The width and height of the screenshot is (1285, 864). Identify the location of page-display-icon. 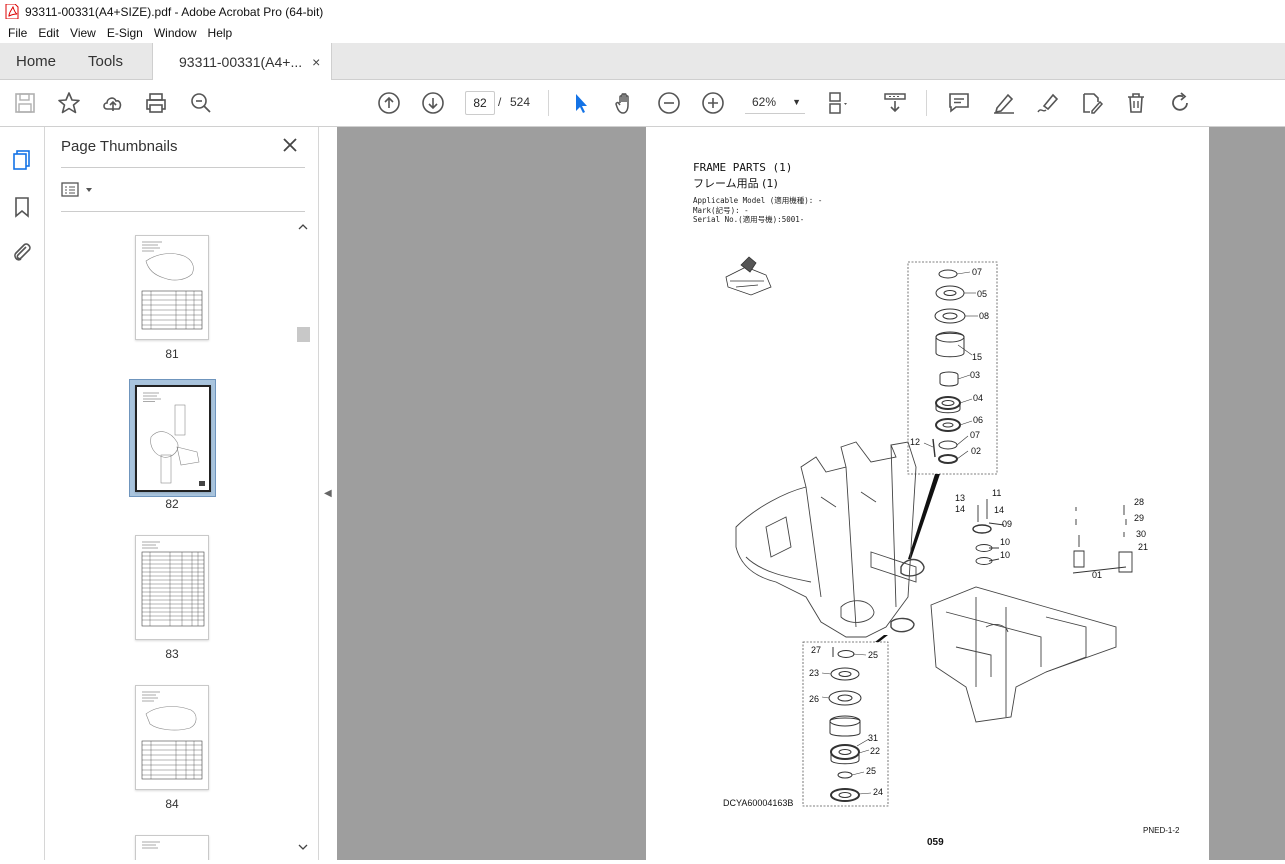
(839, 103).